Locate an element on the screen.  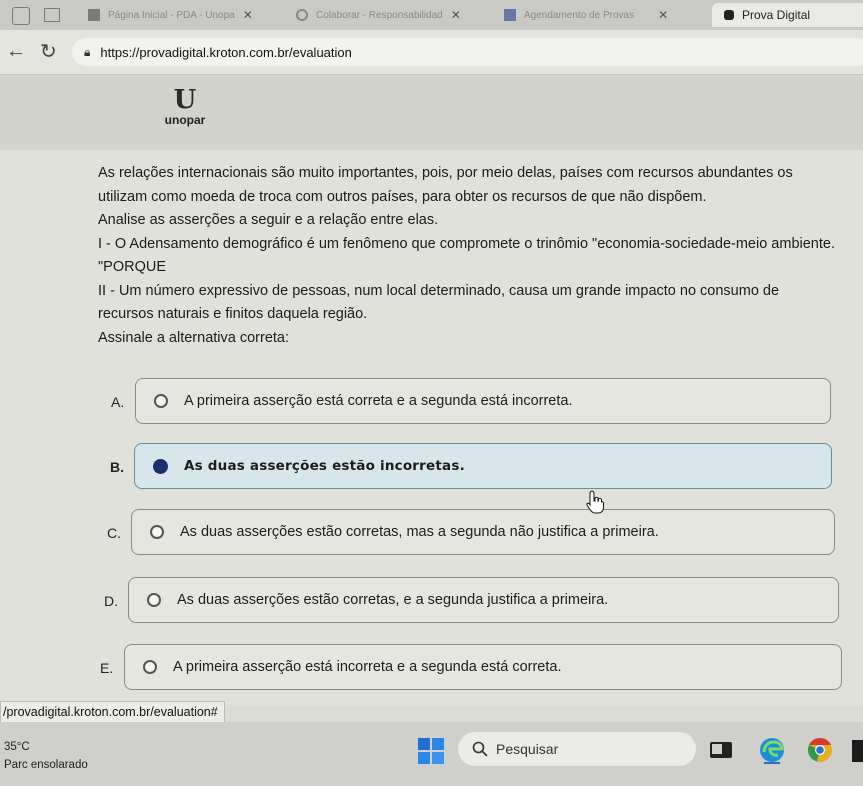
option-b: B. As duas asserções estão incorretas. is located at coordinates (471, 467).